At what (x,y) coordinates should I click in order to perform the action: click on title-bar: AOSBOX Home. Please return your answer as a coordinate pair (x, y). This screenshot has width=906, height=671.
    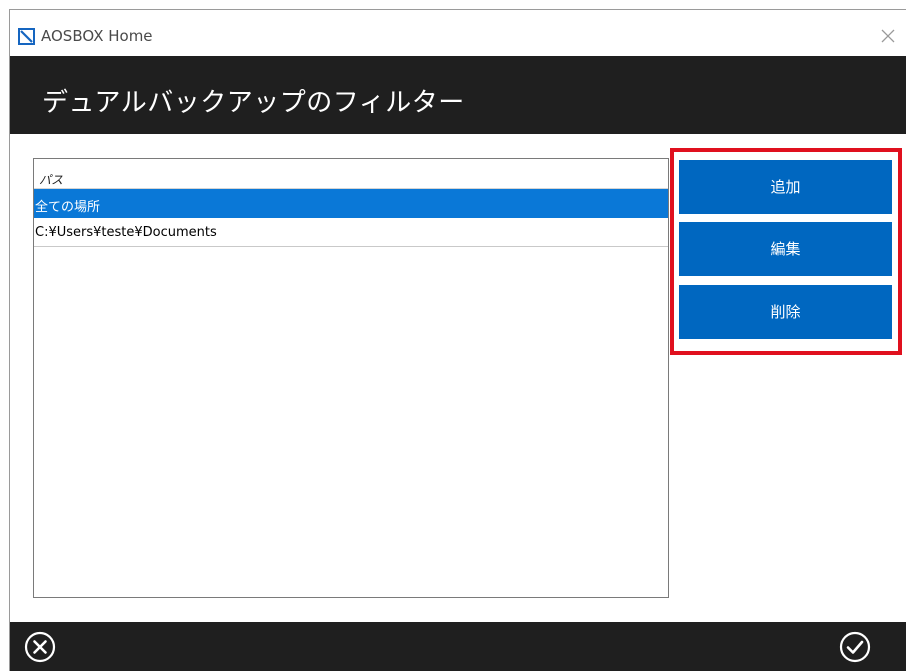
    Looking at the image, I should click on (458, 32).